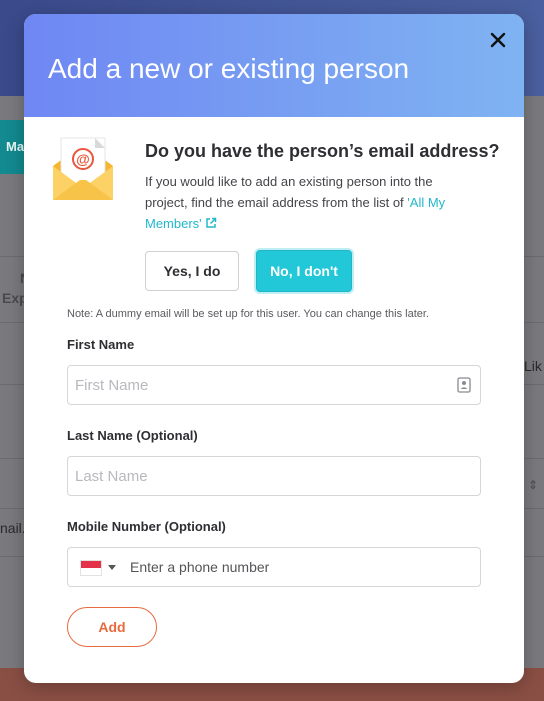  What do you see at coordinates (83, 168) in the screenshot?
I see `email-envelope-icon: @` at bounding box center [83, 168].